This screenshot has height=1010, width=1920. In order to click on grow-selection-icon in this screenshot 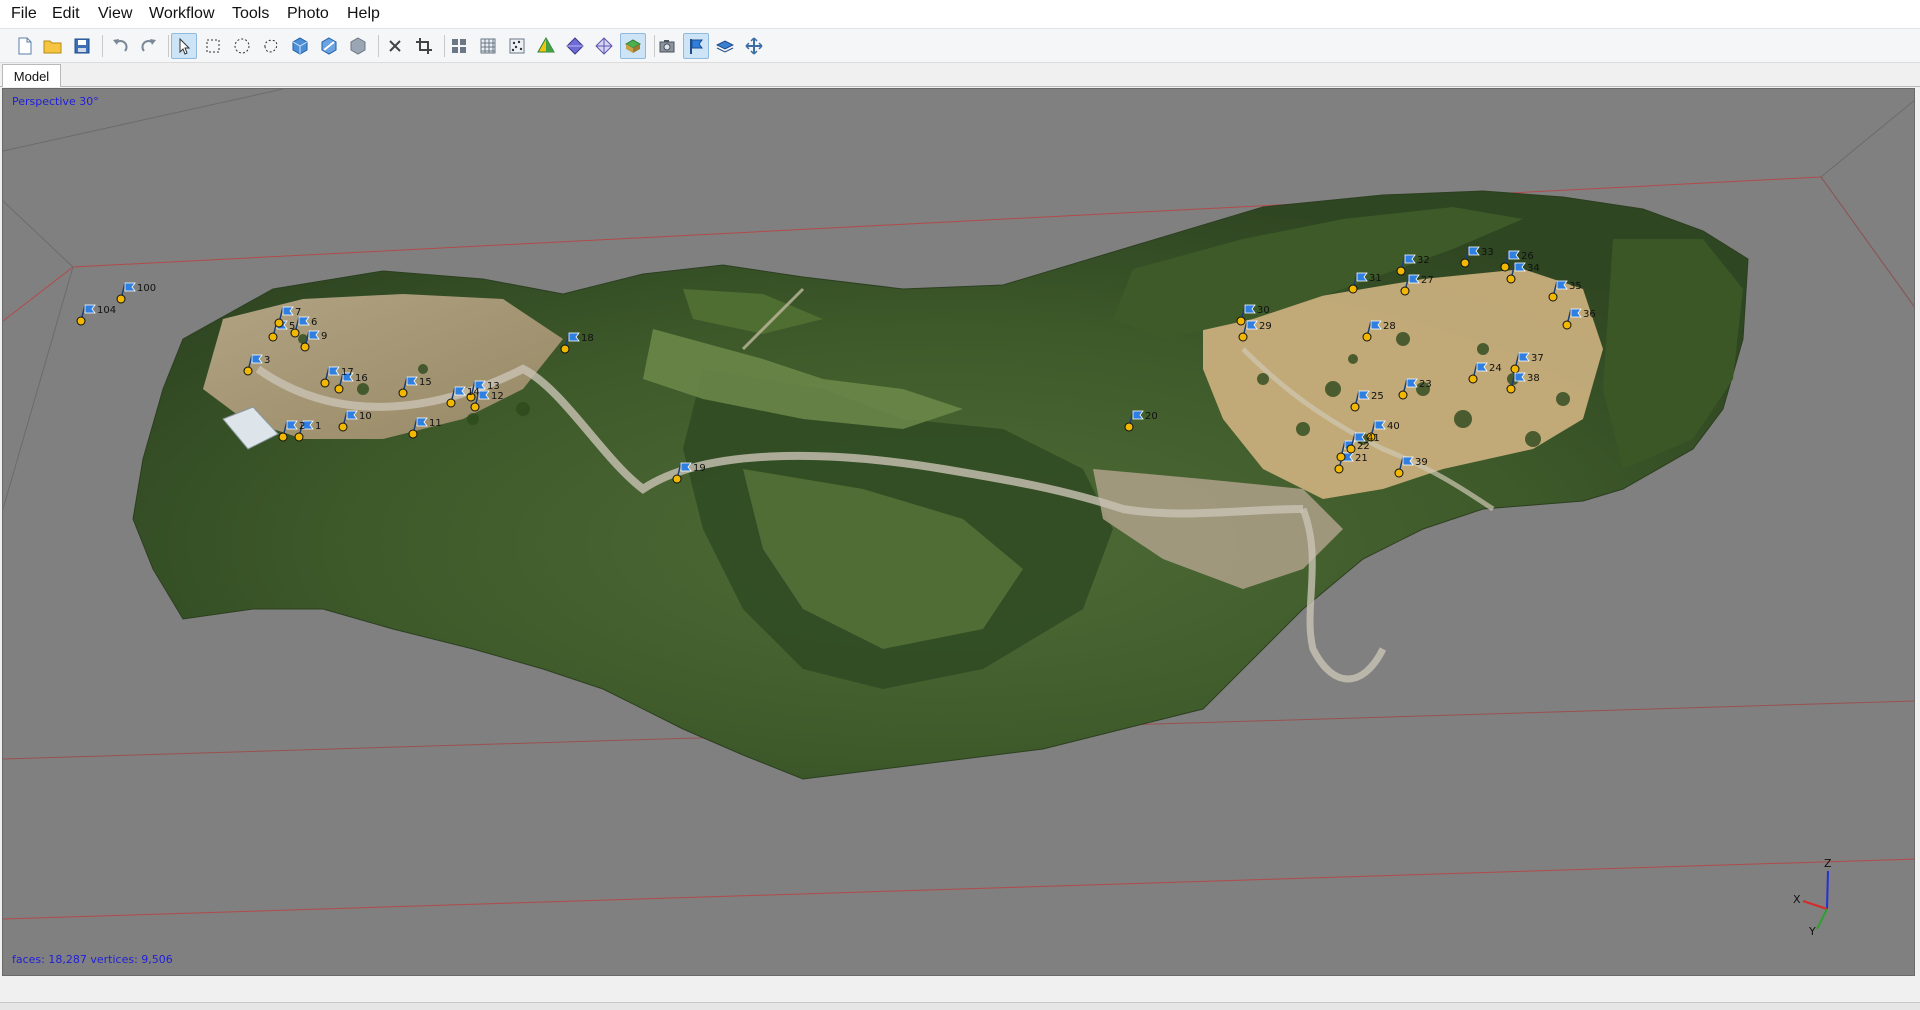, I will do `click(329, 46)`.